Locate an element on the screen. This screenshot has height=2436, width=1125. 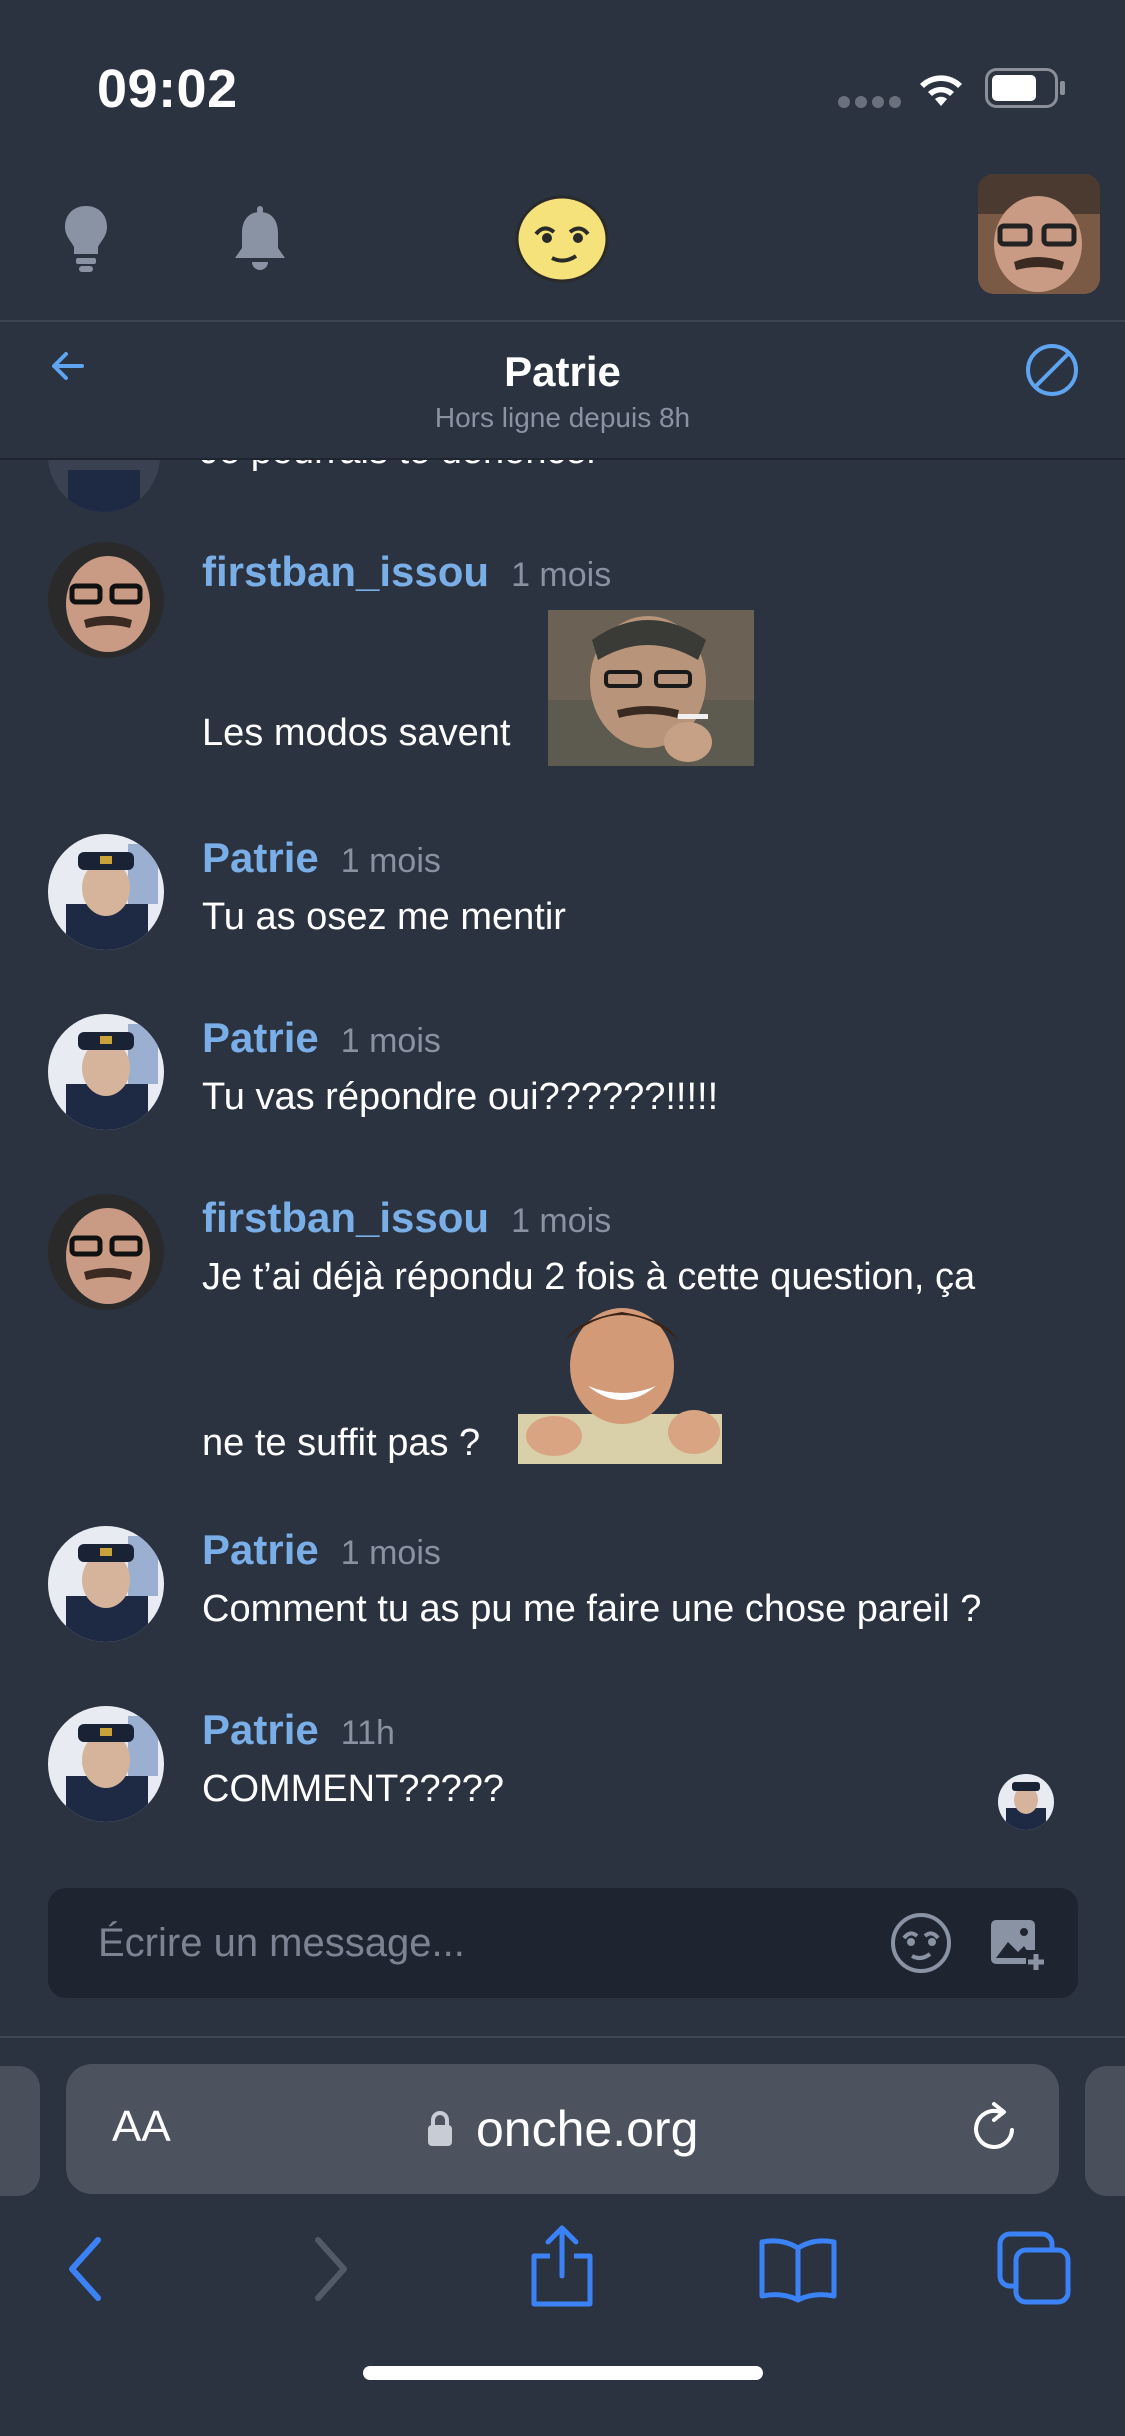
block-user-icon is located at coordinates (1052, 370).